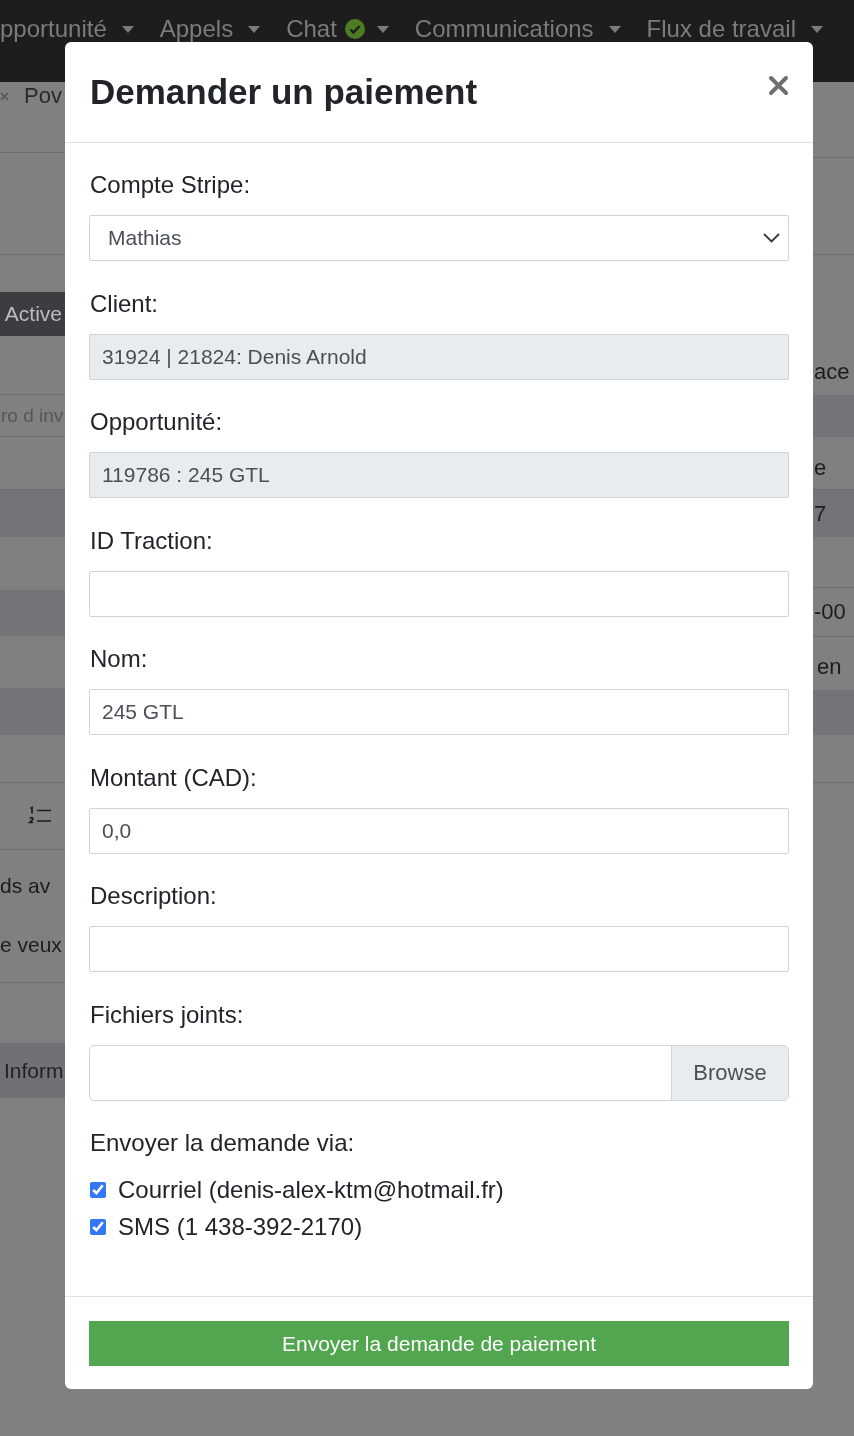 The width and height of the screenshot is (854, 1436). What do you see at coordinates (43, 96) in the screenshot?
I see `title-text: Pov` at bounding box center [43, 96].